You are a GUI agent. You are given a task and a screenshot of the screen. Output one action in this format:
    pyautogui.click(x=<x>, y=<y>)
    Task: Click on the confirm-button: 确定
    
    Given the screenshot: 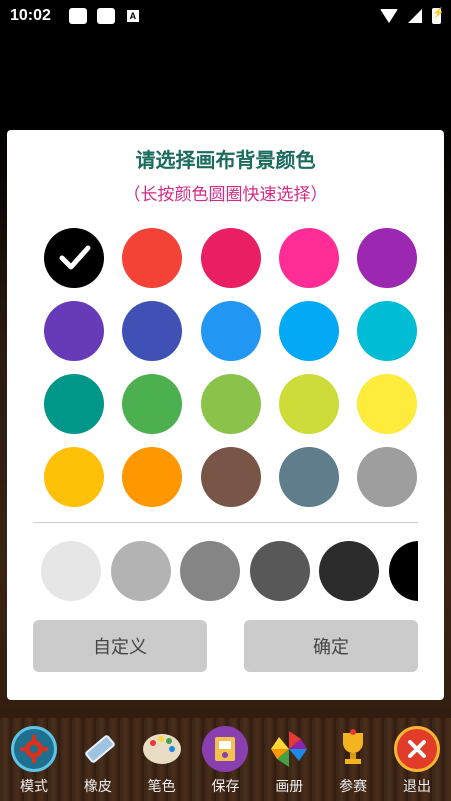 What is the action you would take?
    pyautogui.click(x=331, y=646)
    